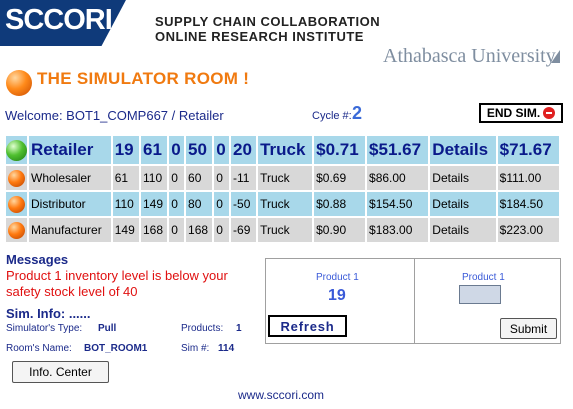  I want to click on product-label: Product 1, so click(337, 277).